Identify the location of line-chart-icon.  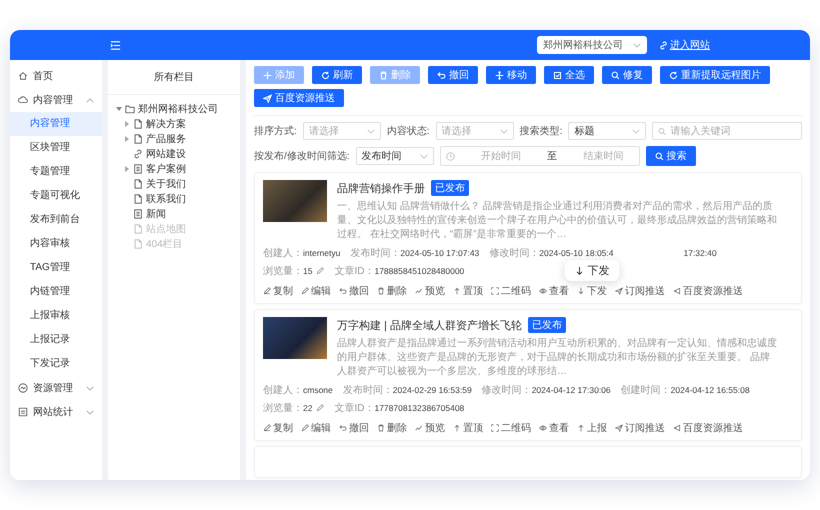
(419, 291).